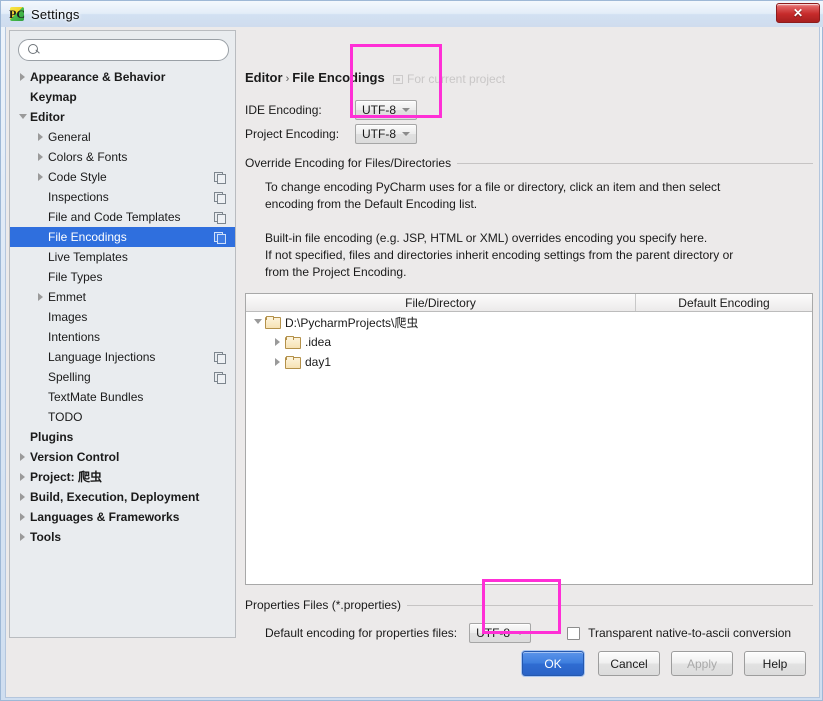 The image size is (823, 701). What do you see at coordinates (65, 417) in the screenshot?
I see `sidebar-item-label: TODO` at bounding box center [65, 417].